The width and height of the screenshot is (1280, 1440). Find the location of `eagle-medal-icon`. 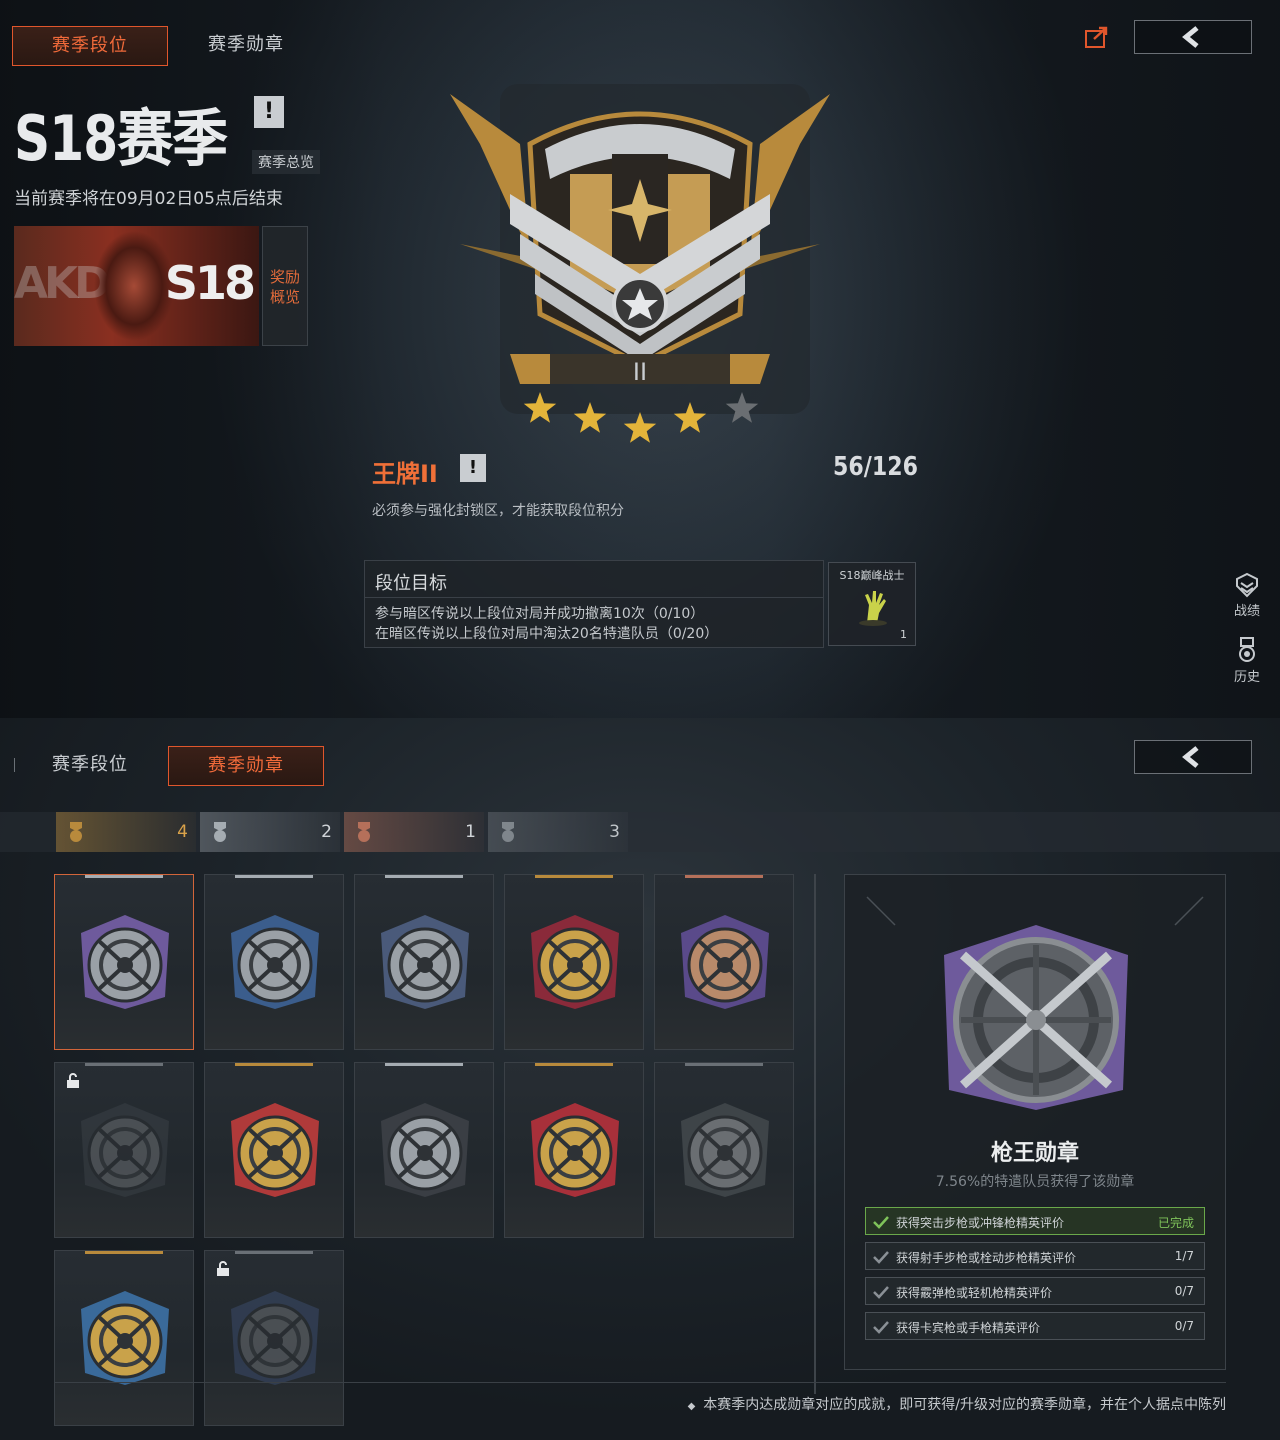

eagle-medal-icon is located at coordinates (275, 962).